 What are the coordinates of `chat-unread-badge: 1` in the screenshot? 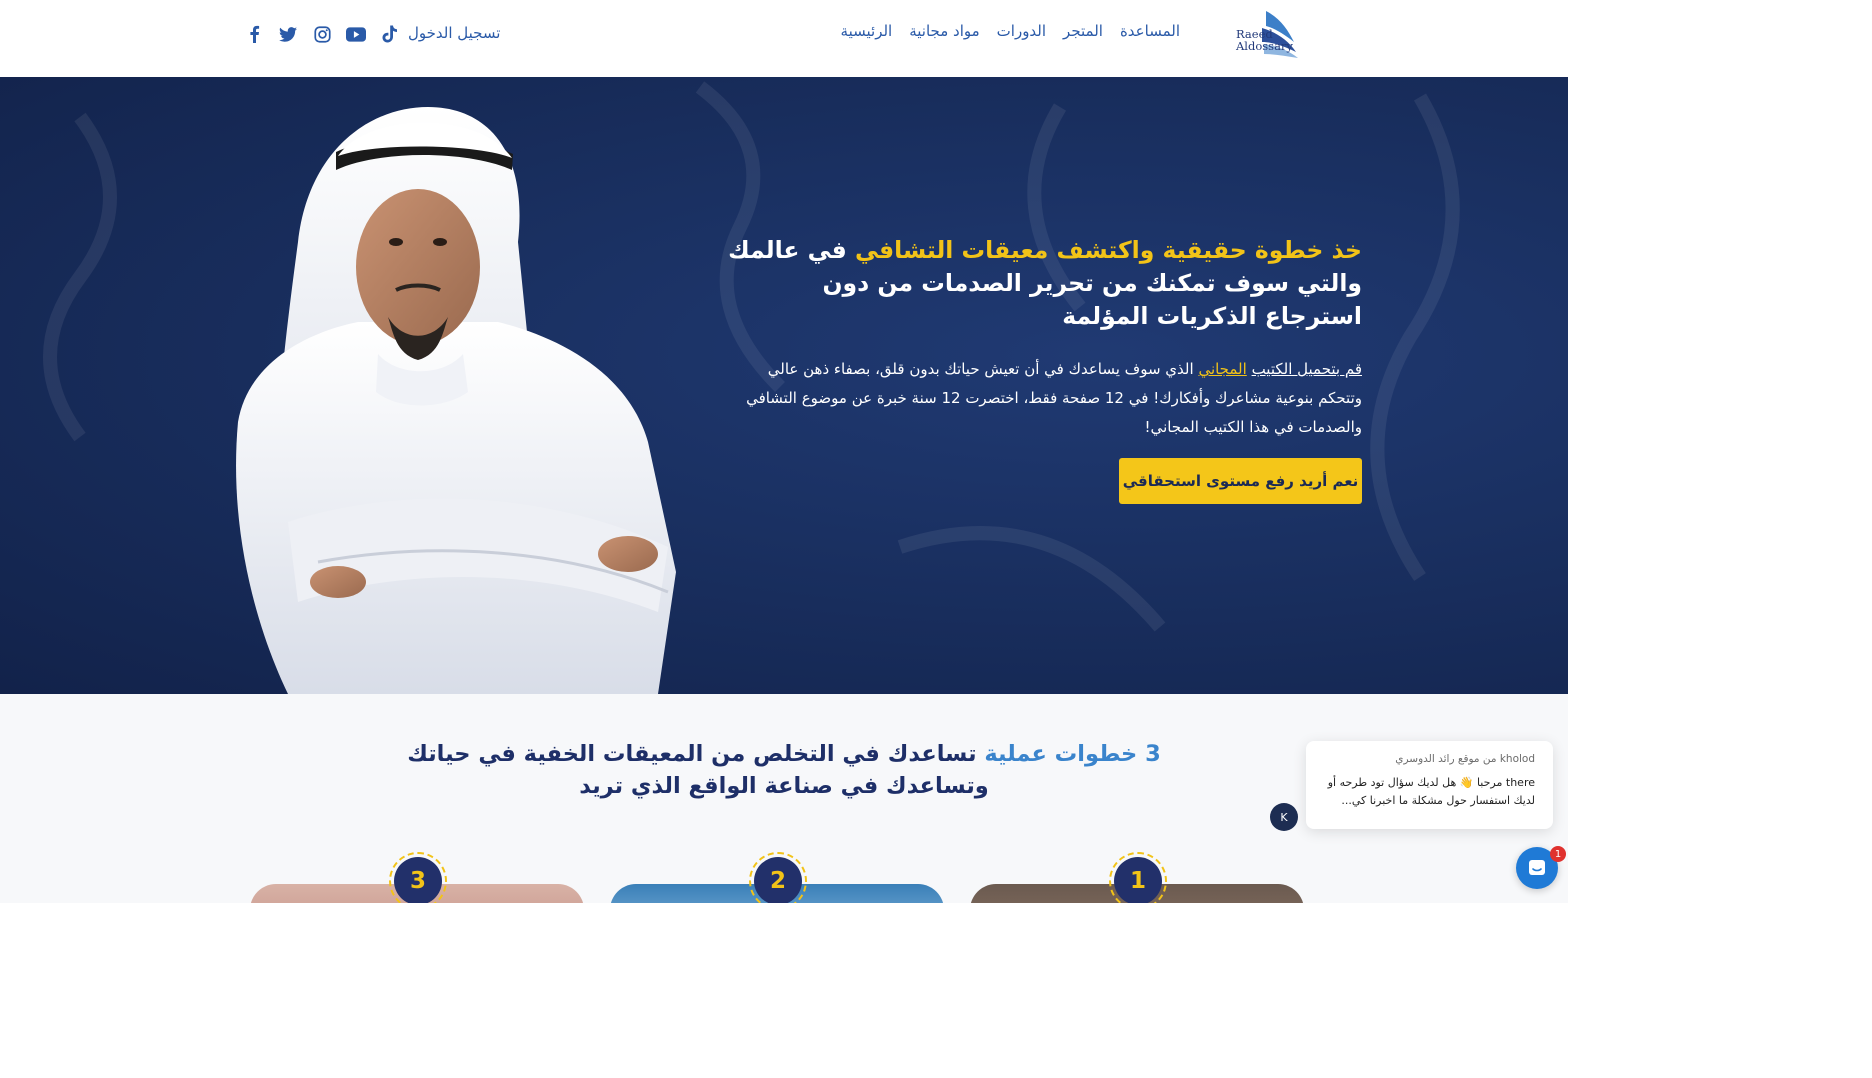 It's located at (1558, 854).